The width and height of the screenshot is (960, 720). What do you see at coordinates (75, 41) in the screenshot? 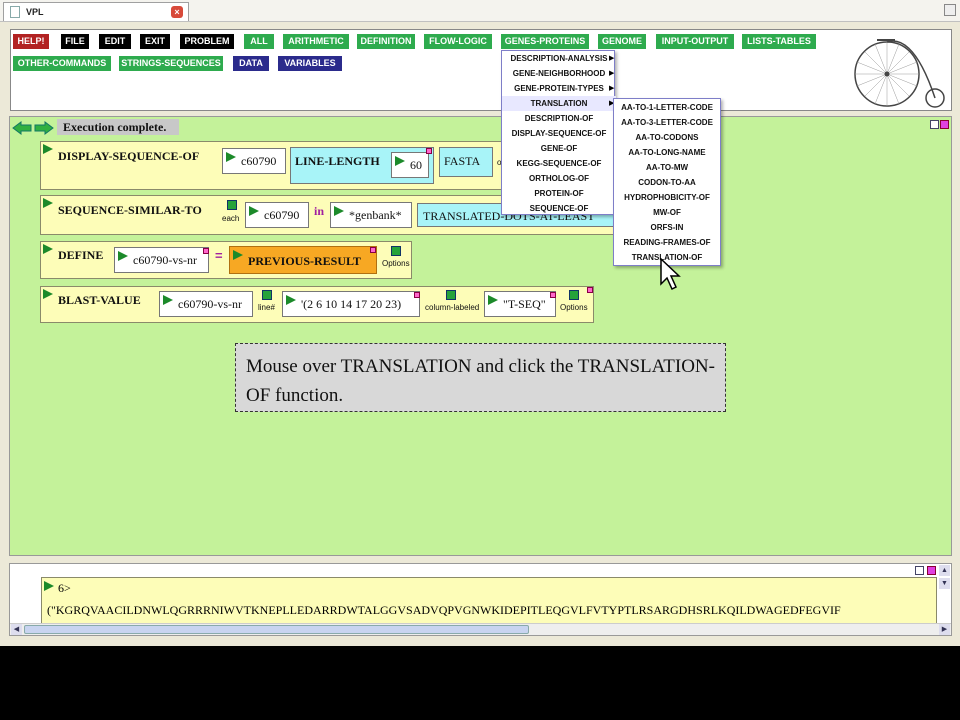
I see `file-button: FILE` at bounding box center [75, 41].